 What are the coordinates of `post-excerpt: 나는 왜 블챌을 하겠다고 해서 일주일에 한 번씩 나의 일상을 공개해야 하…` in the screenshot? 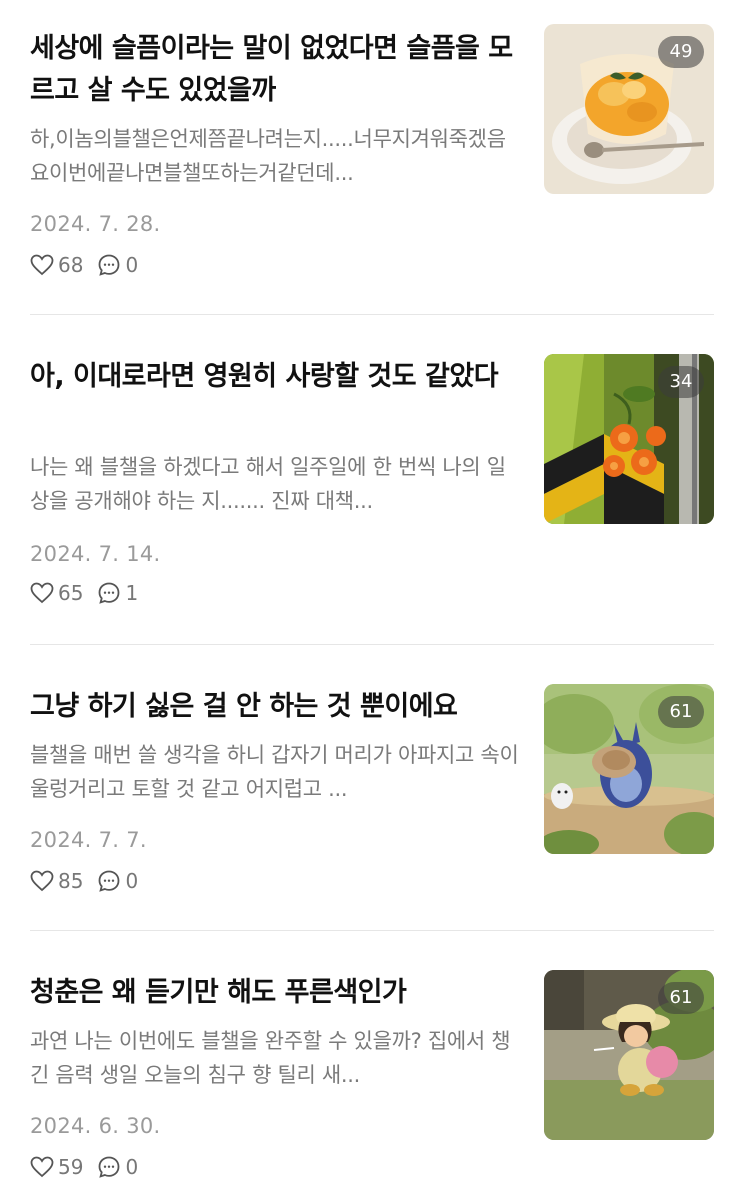 It's located at (268, 484).